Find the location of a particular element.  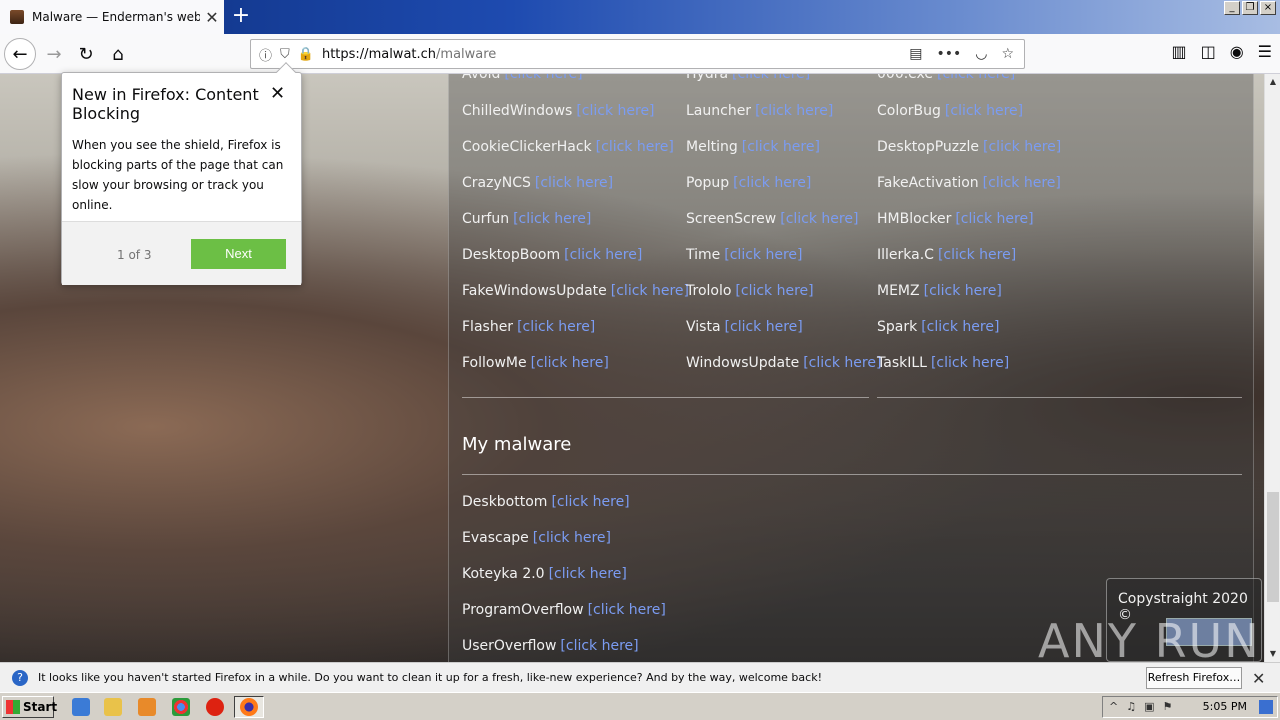

bookmark-star-icon: ☆ is located at coordinates (1007, 54).